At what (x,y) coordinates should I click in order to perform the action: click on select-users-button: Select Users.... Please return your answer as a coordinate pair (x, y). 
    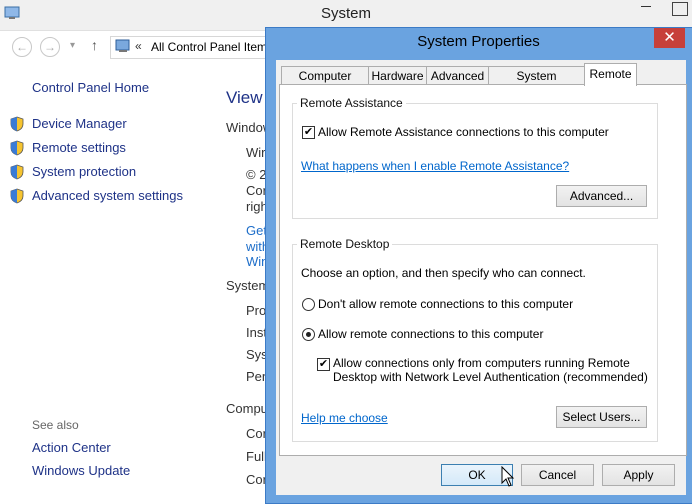
    Looking at the image, I should click on (601, 417).